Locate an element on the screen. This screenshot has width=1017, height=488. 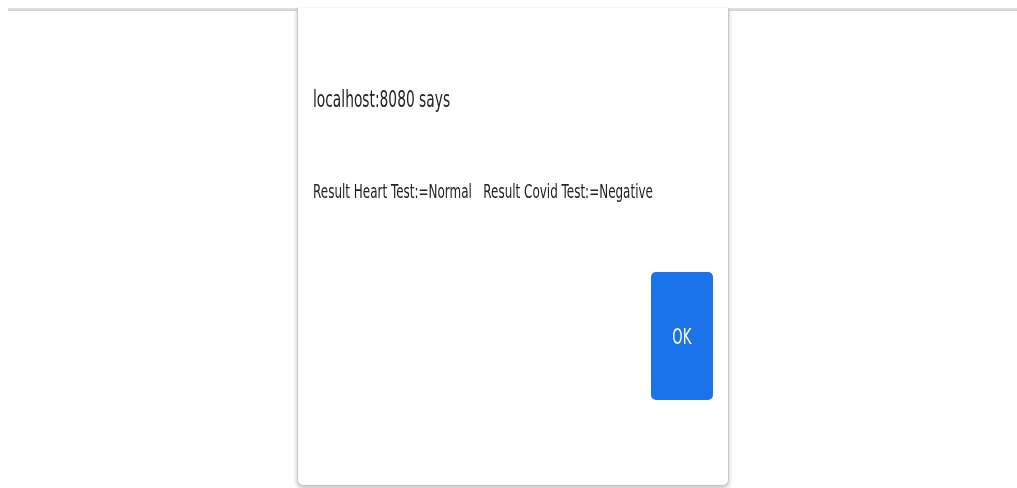
ok-button: OK is located at coordinates (681, 336).